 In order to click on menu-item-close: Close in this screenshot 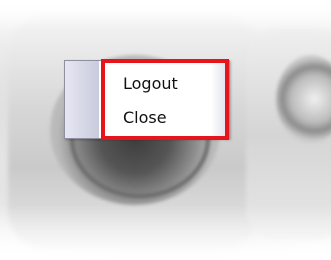, I will do `click(145, 118)`.